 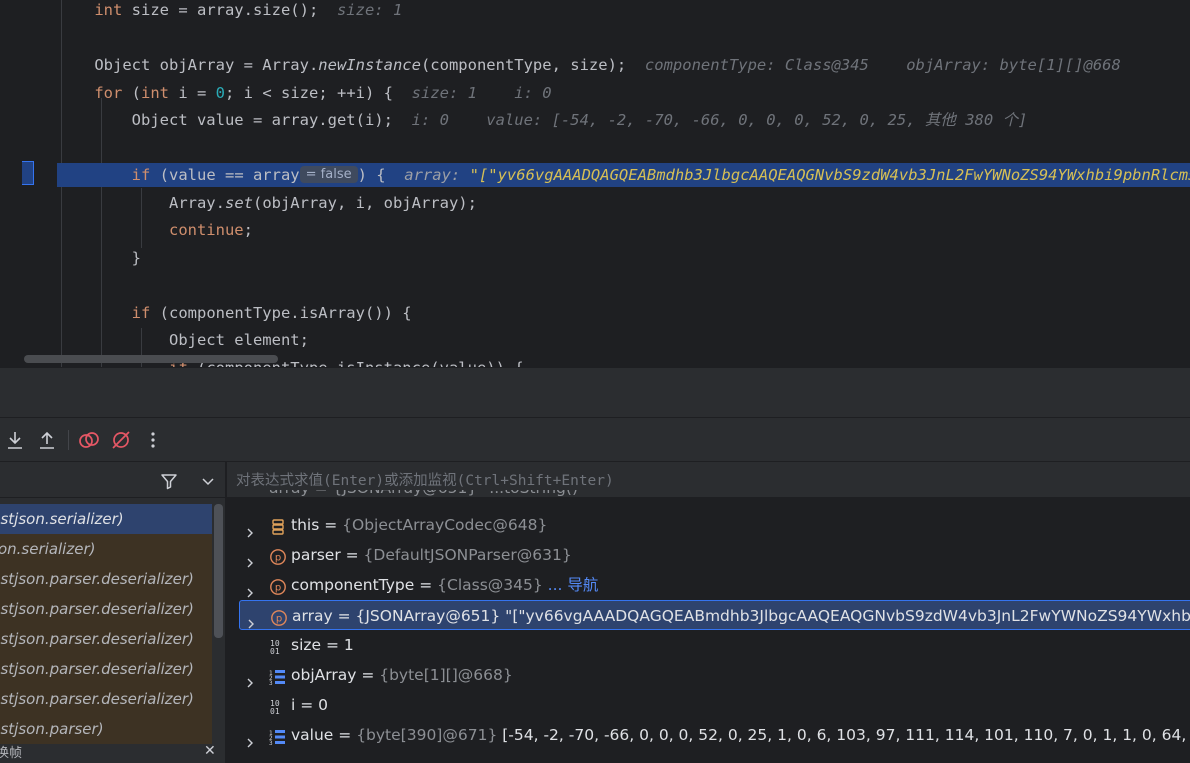 What do you see at coordinates (595, 439) in the screenshot?
I see `debug-toolbar` at bounding box center [595, 439].